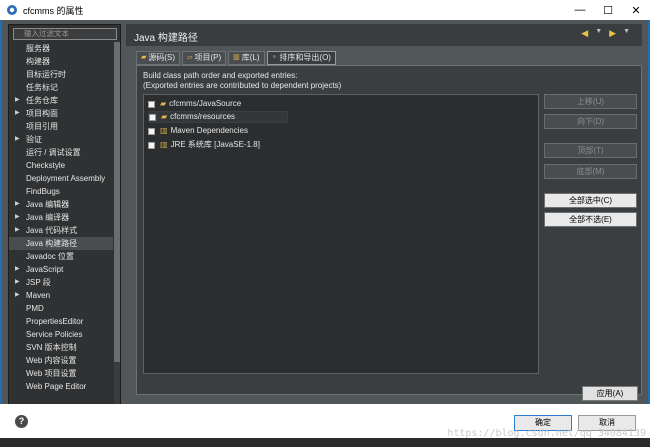  What do you see at coordinates (246, 58) in the screenshot?
I see `tab-libraries: ▥ 库(L)` at bounding box center [246, 58].